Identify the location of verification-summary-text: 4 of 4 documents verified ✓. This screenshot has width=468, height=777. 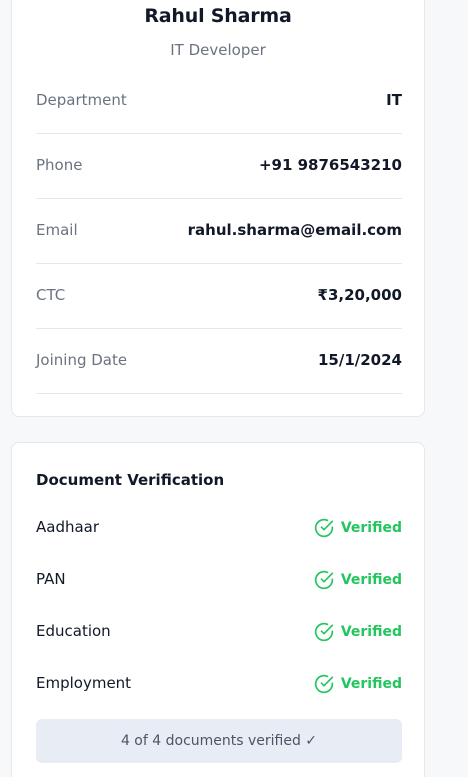
(219, 741).